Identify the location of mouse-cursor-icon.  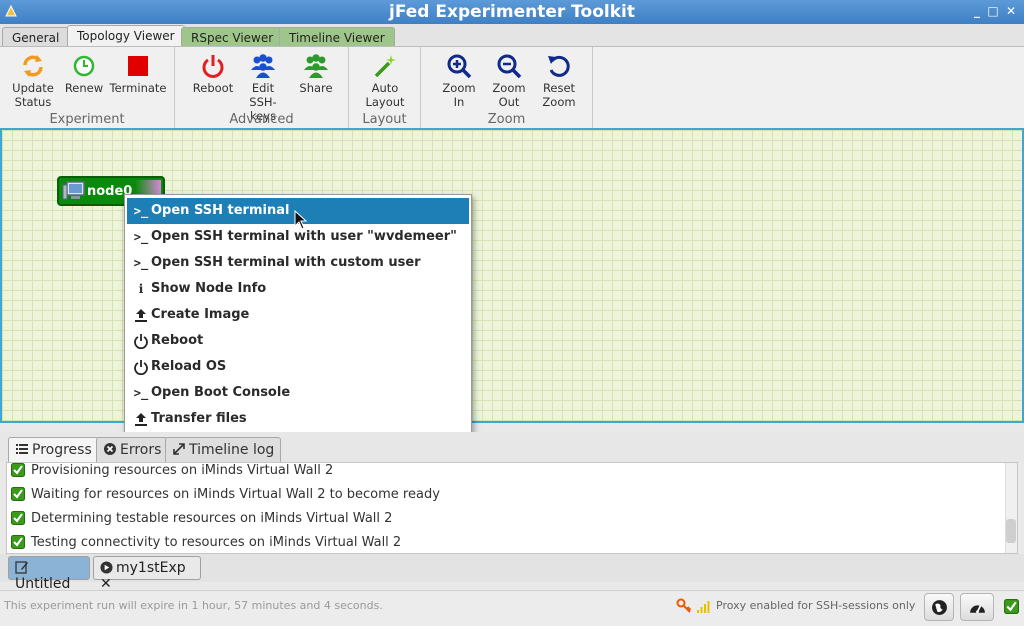
(301, 220).